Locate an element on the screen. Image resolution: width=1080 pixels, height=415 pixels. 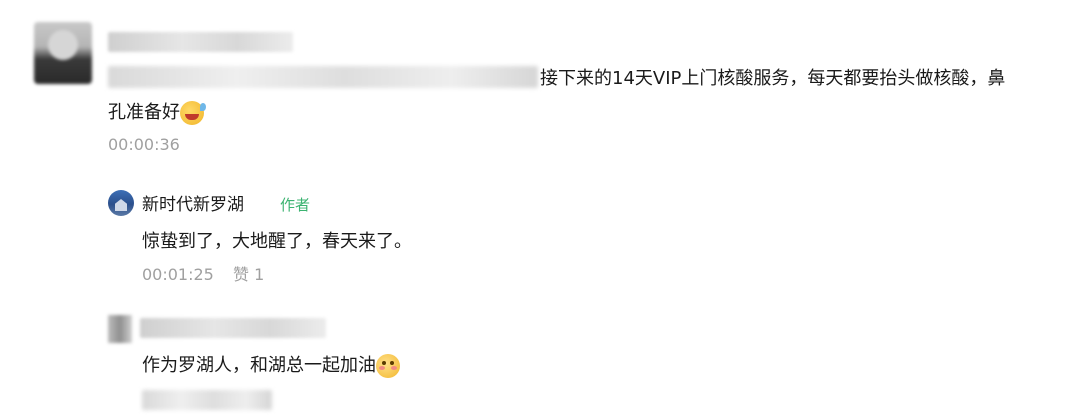
author-name: 新时代新罗湖 is located at coordinates (193, 205).